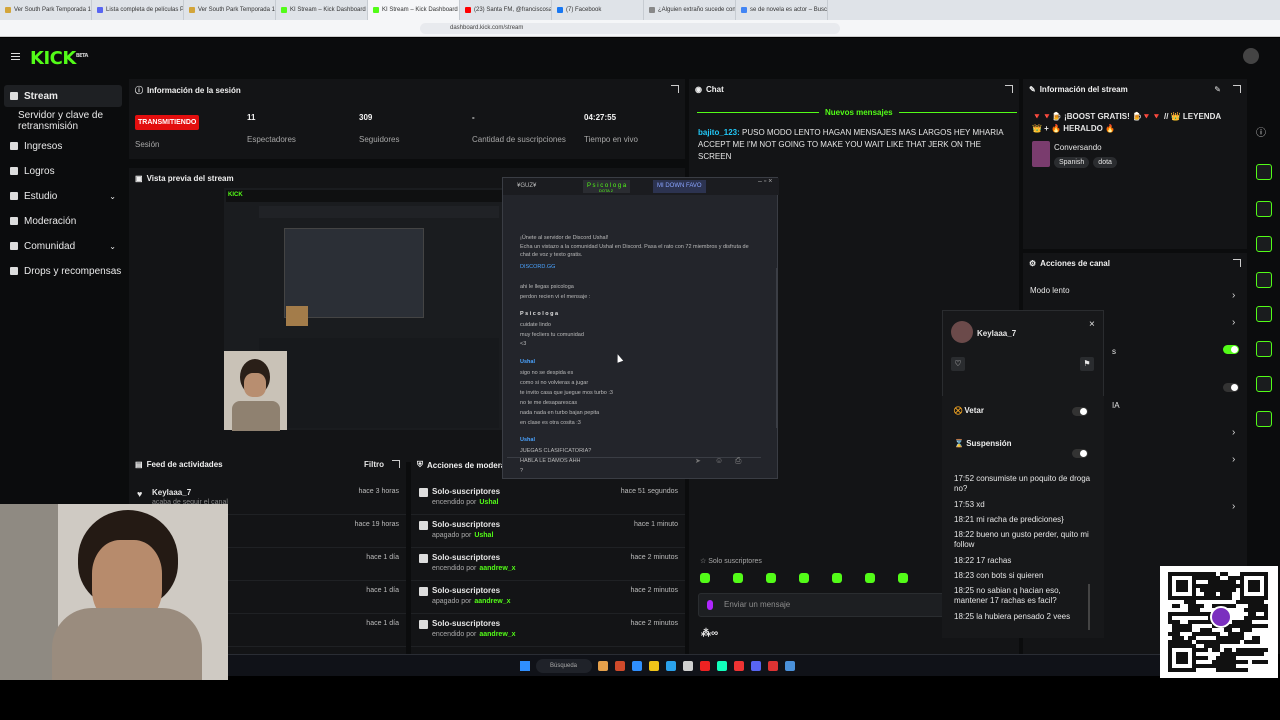 The height and width of the screenshot is (720, 1280). What do you see at coordinates (63, 221) in the screenshot?
I see `sidebar-item: Moderación` at bounding box center [63, 221].